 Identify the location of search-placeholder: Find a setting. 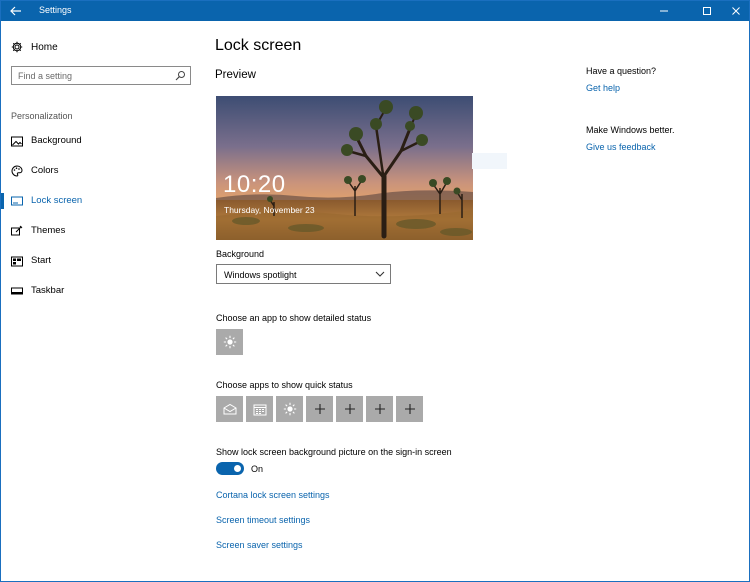
(45, 76).